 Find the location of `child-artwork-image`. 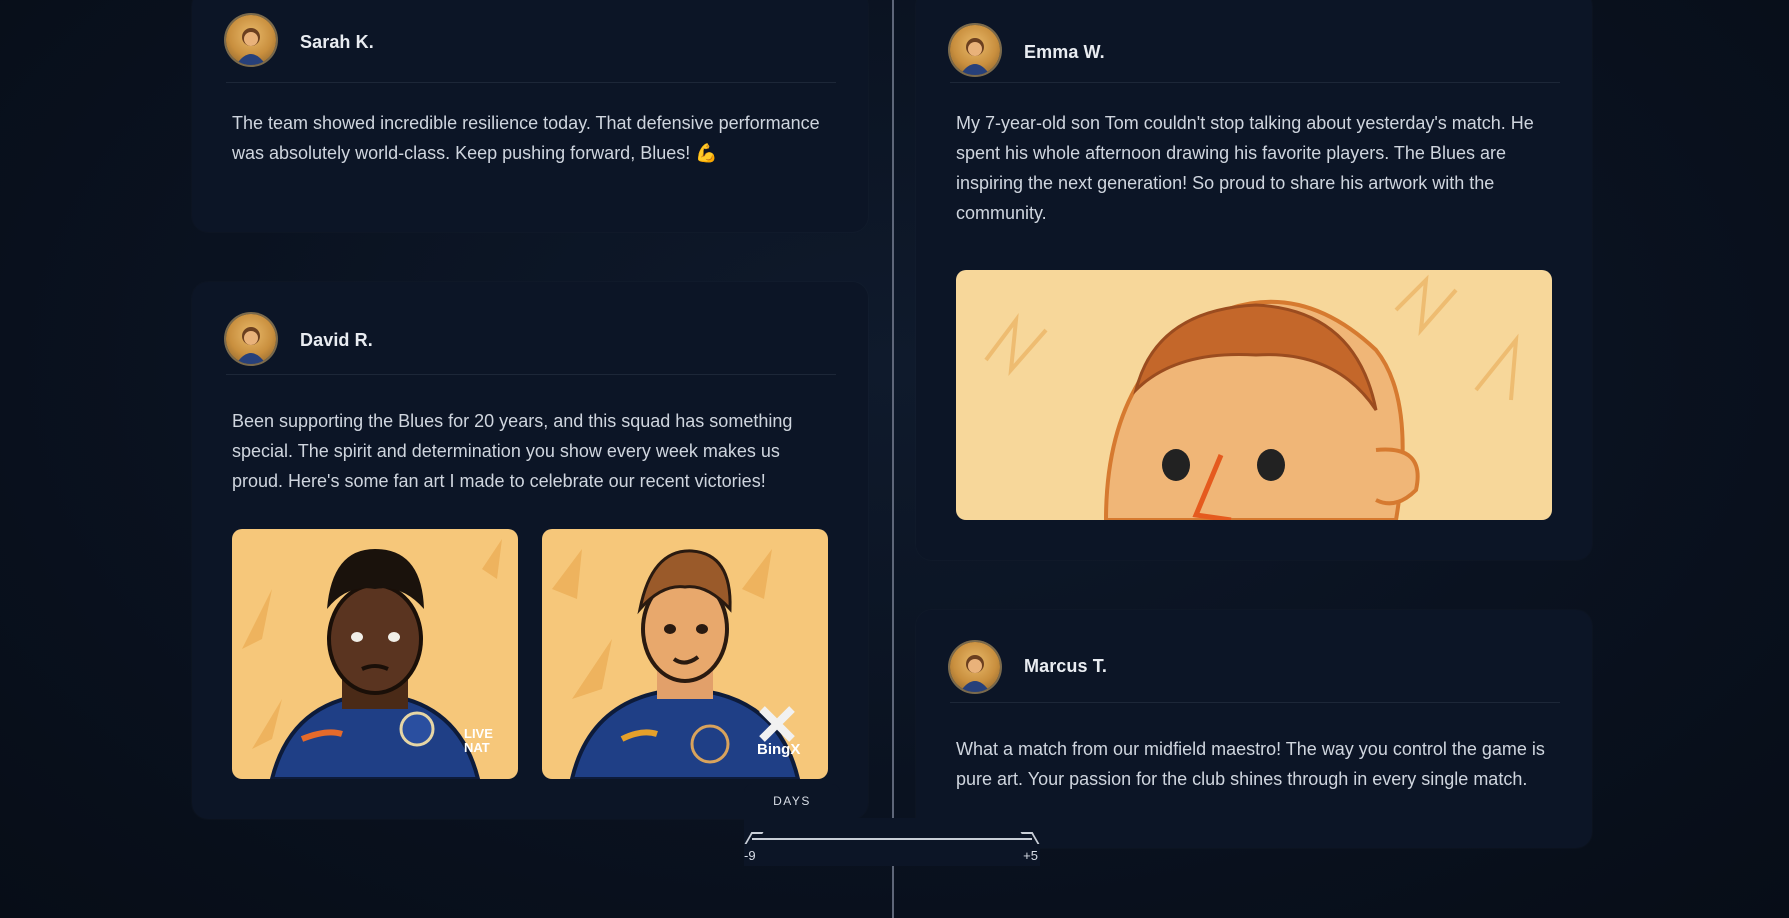

child-artwork-image is located at coordinates (1254, 395).